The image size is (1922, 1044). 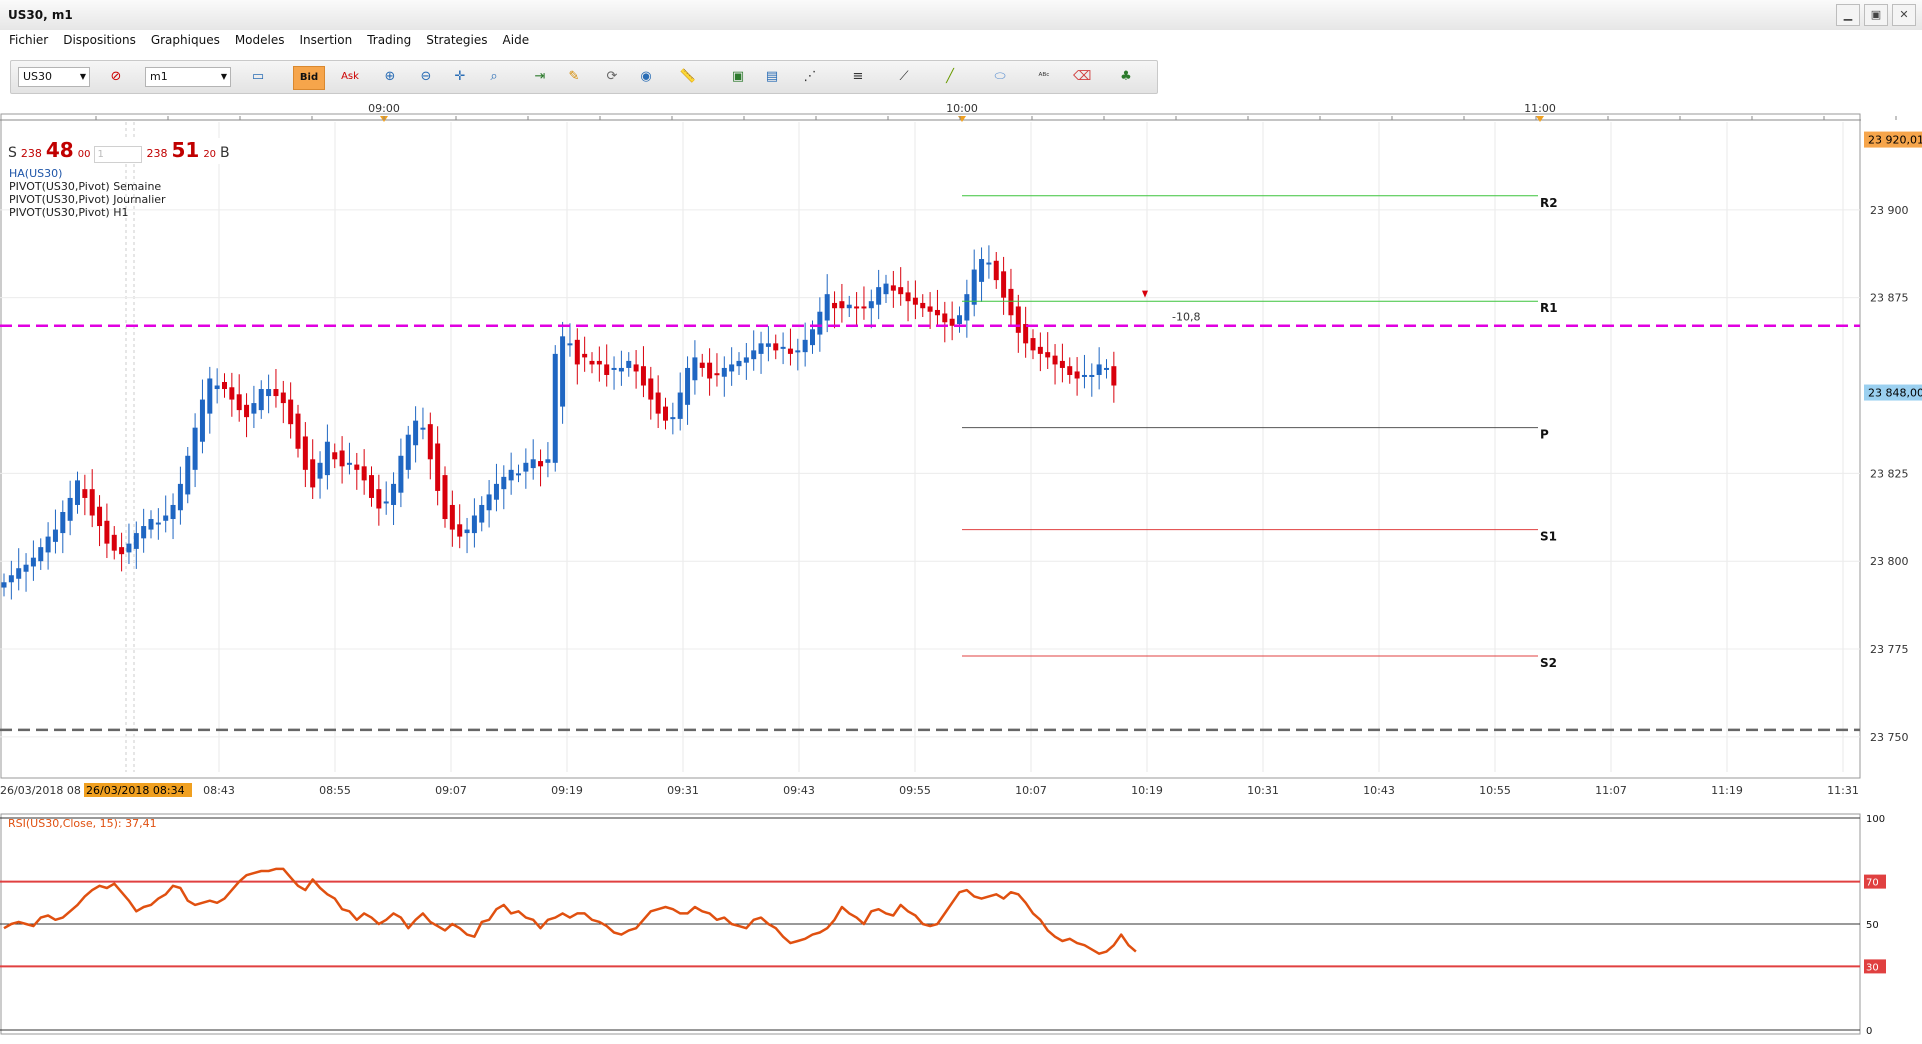 I want to click on maximize-button: ▣, so click(x=1876, y=15).